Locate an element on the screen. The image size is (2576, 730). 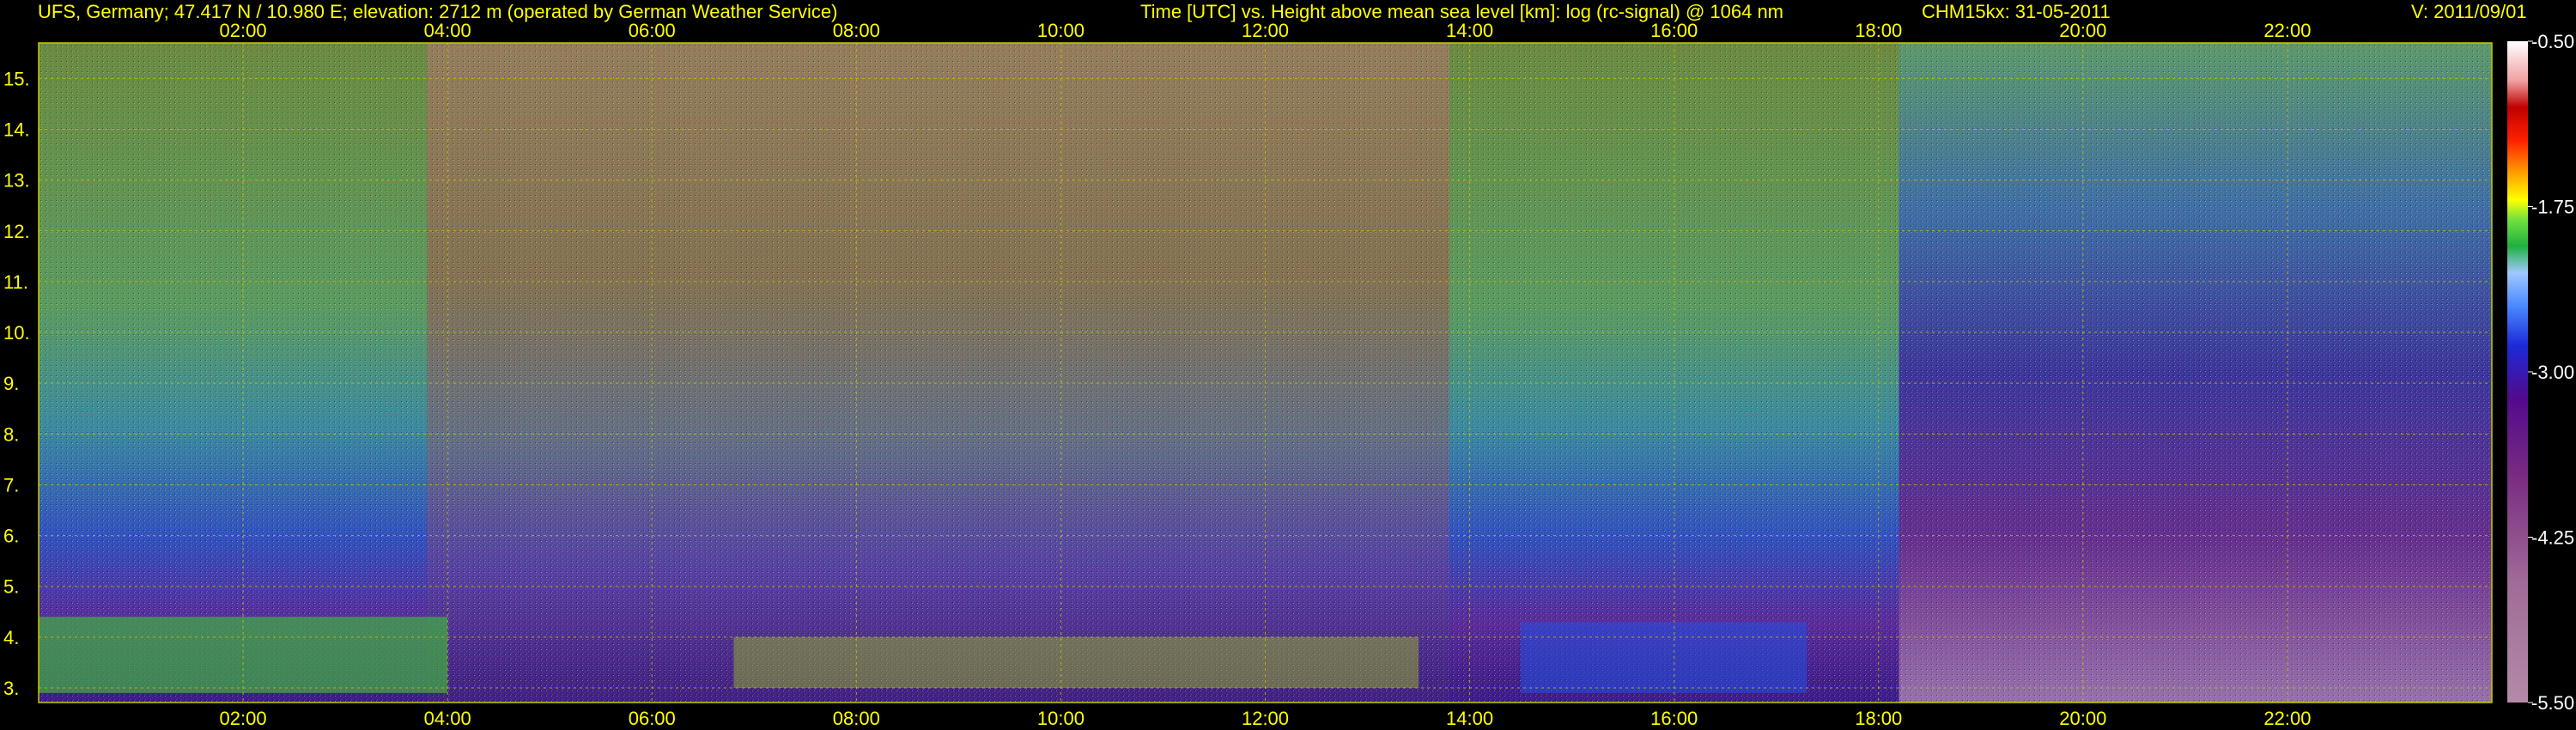
x-tick-label-bottom: 18:00 is located at coordinates (1879, 718).